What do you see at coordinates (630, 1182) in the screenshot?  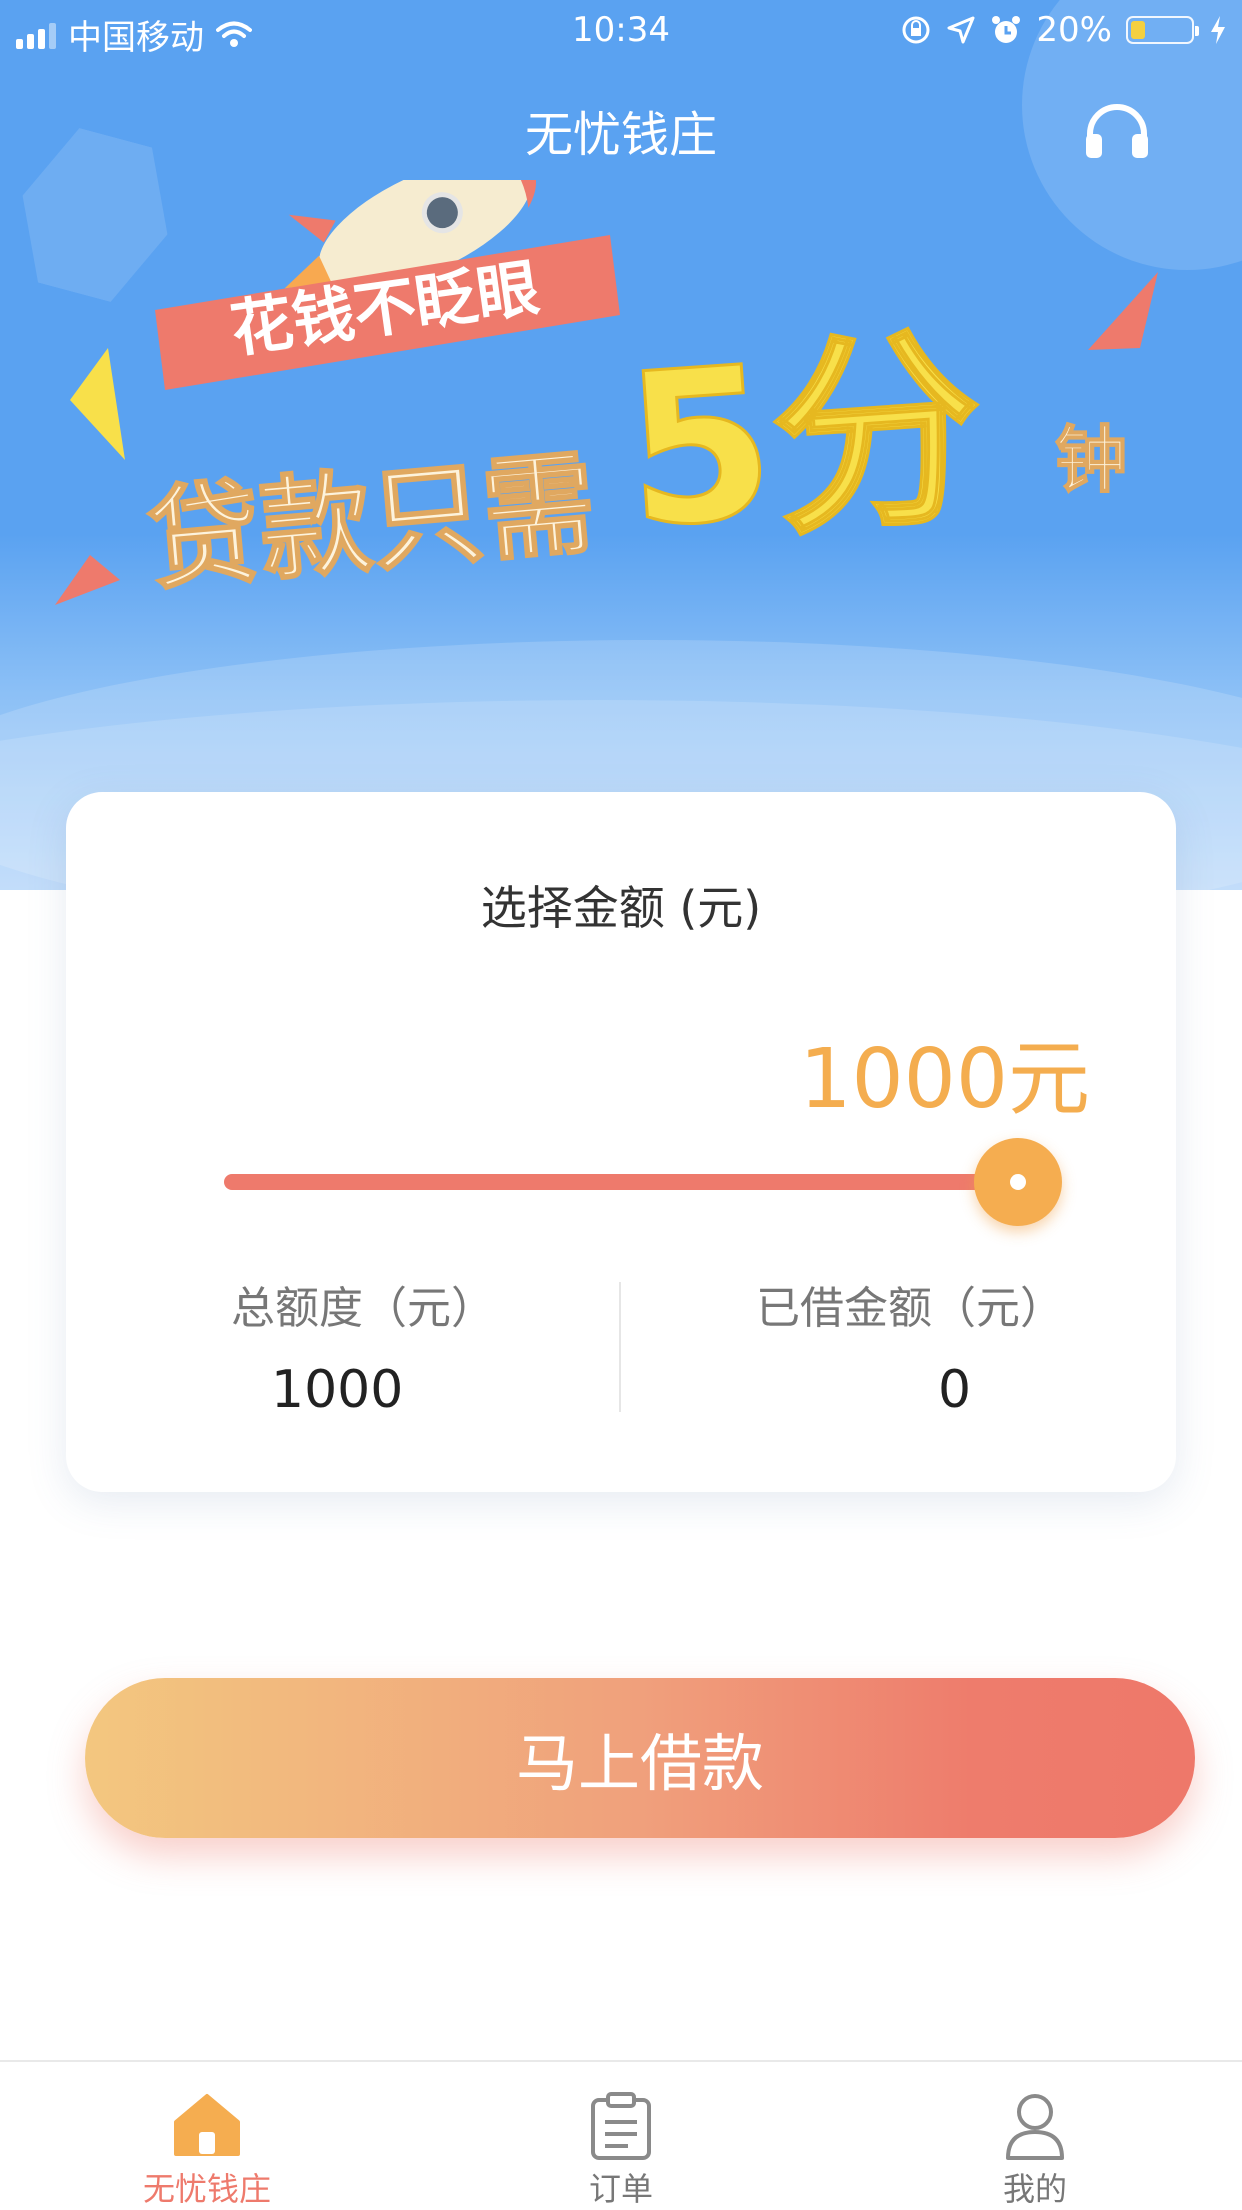 I see `amount-slider-track` at bounding box center [630, 1182].